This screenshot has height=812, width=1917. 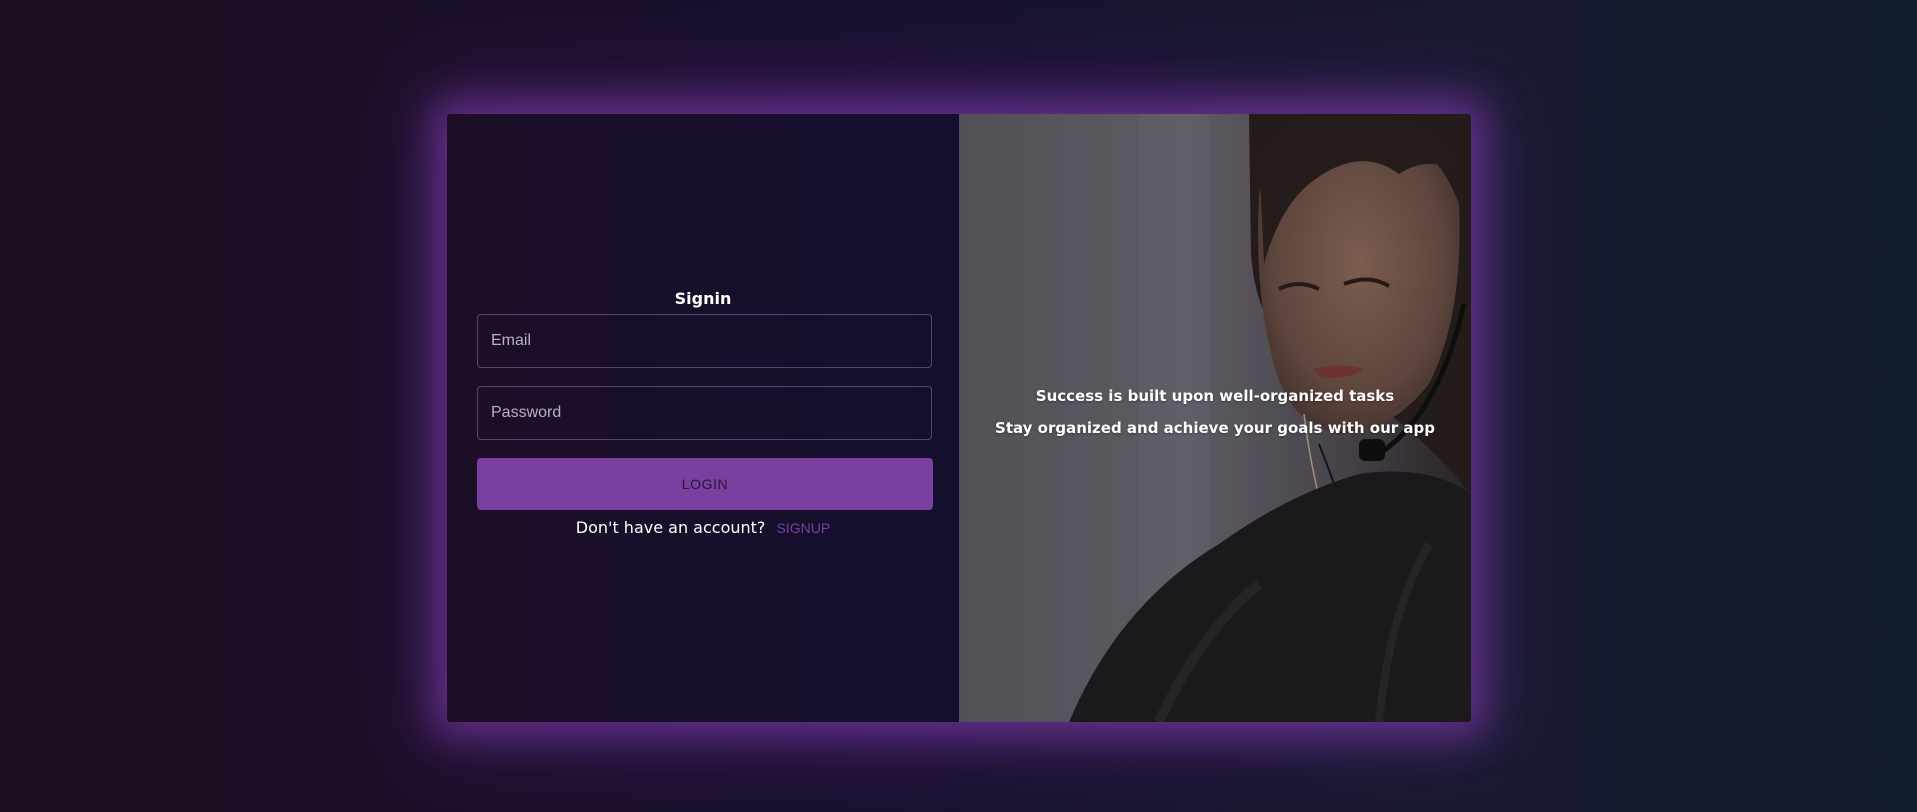 I want to click on signin-title: Signin, so click(x=703, y=298).